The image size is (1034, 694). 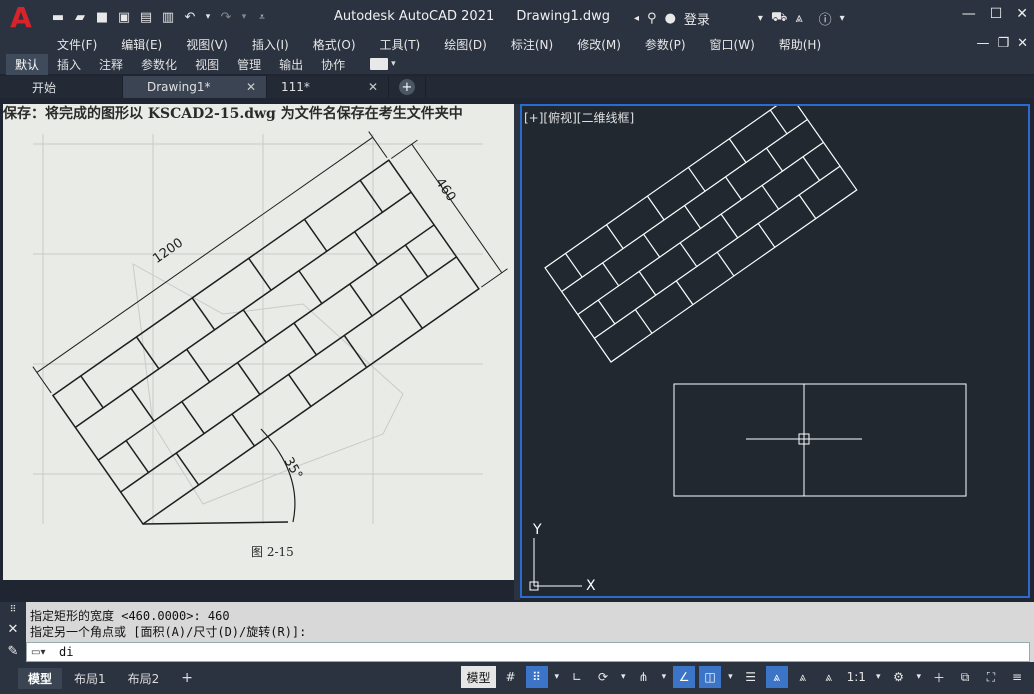 I want to click on new-icon: ▬, so click(x=58, y=17).